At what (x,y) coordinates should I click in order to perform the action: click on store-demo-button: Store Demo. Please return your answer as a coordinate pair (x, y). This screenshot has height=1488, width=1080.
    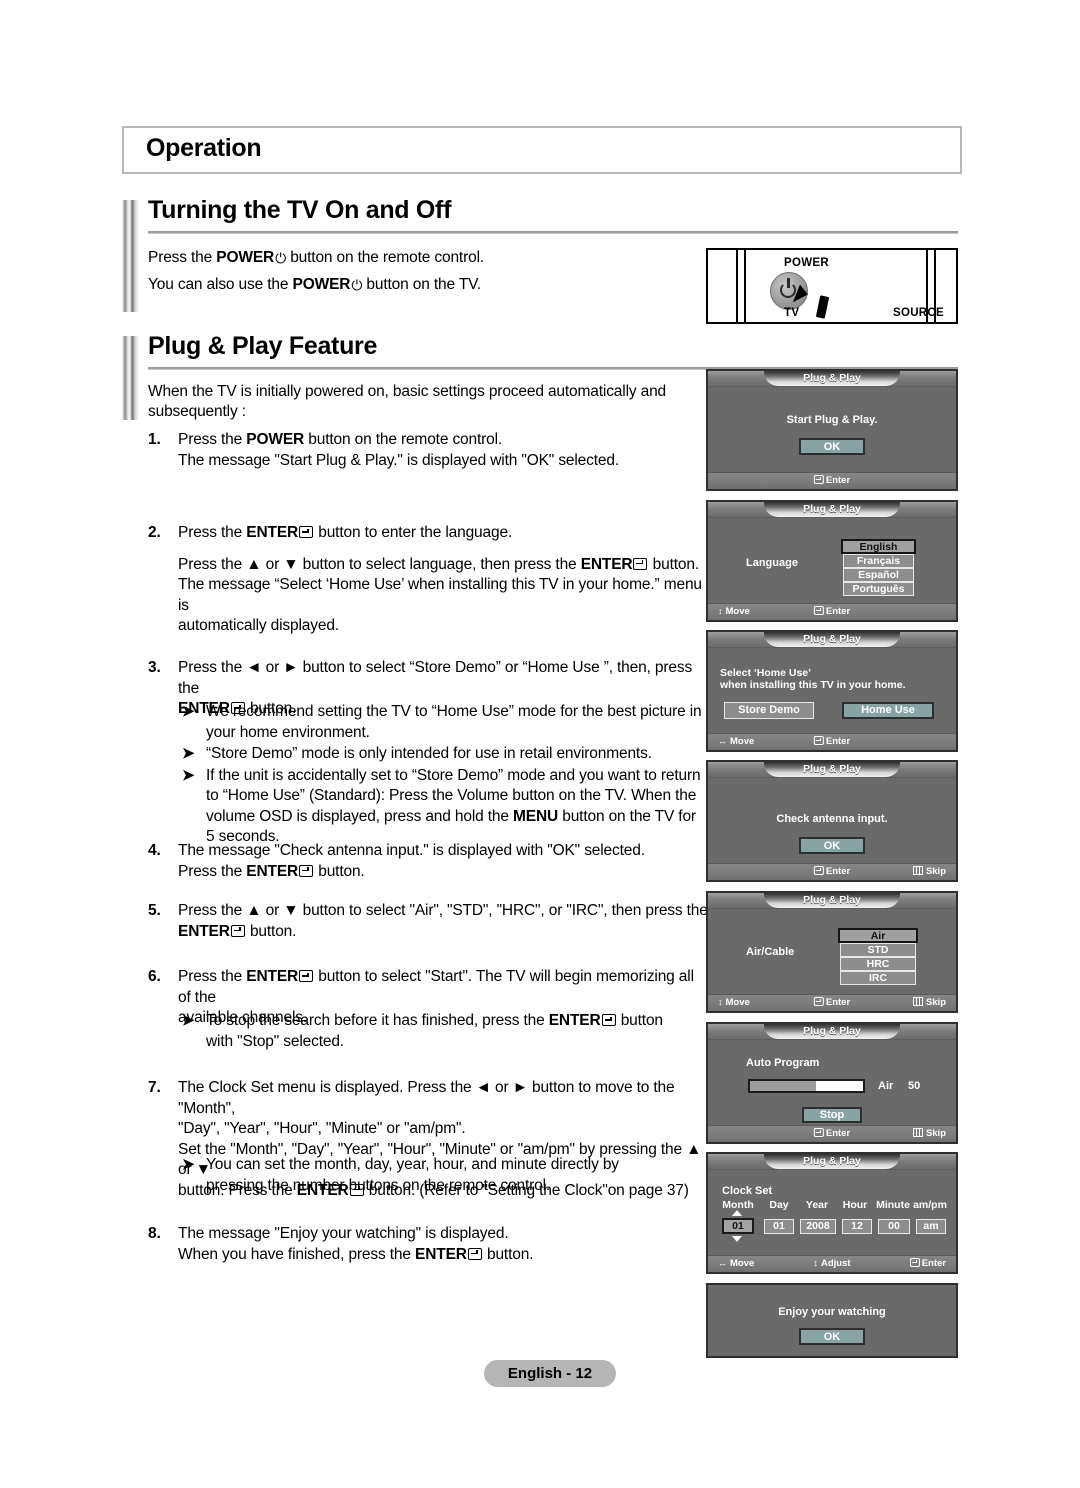
    Looking at the image, I should click on (769, 710).